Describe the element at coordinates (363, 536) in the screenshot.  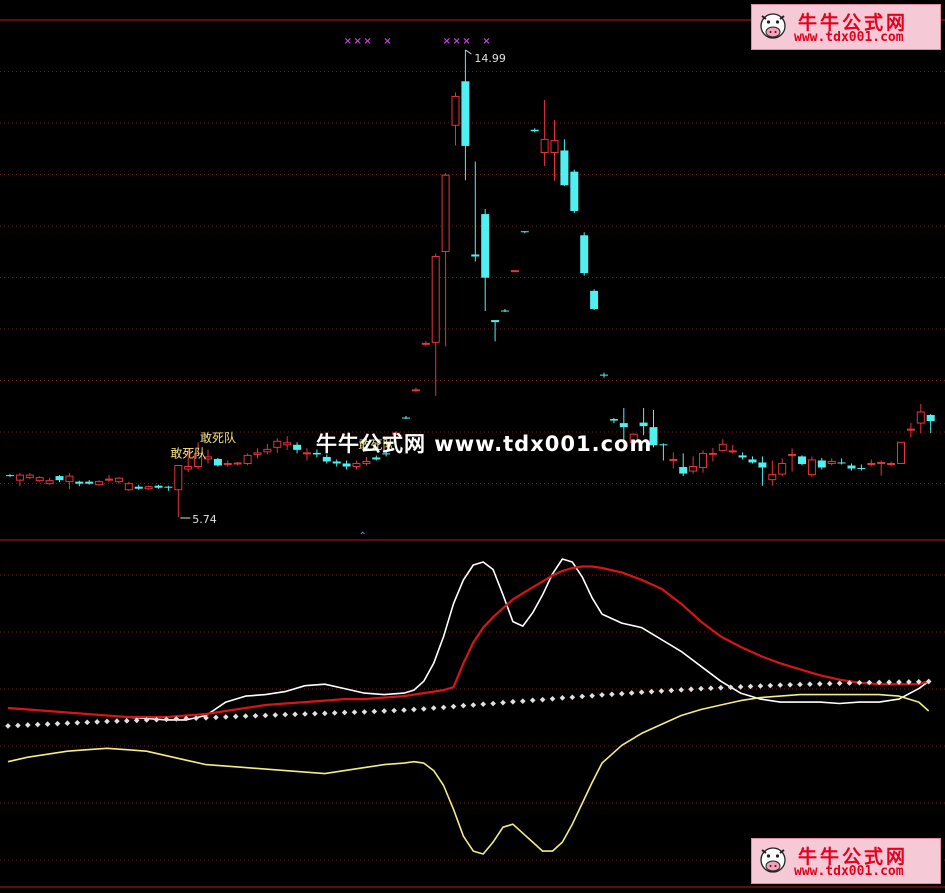
I see `bottom-marker: ⌃` at that location.